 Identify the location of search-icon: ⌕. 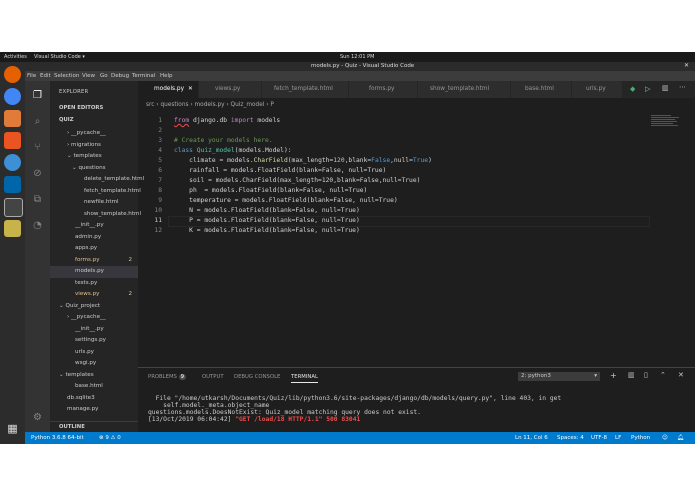
(37, 121).